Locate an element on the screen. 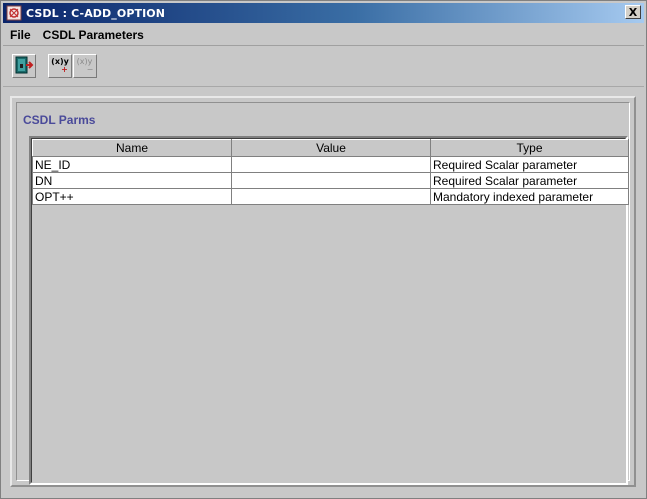 This screenshot has height=499, width=647. column-header-type: Type is located at coordinates (529, 148).